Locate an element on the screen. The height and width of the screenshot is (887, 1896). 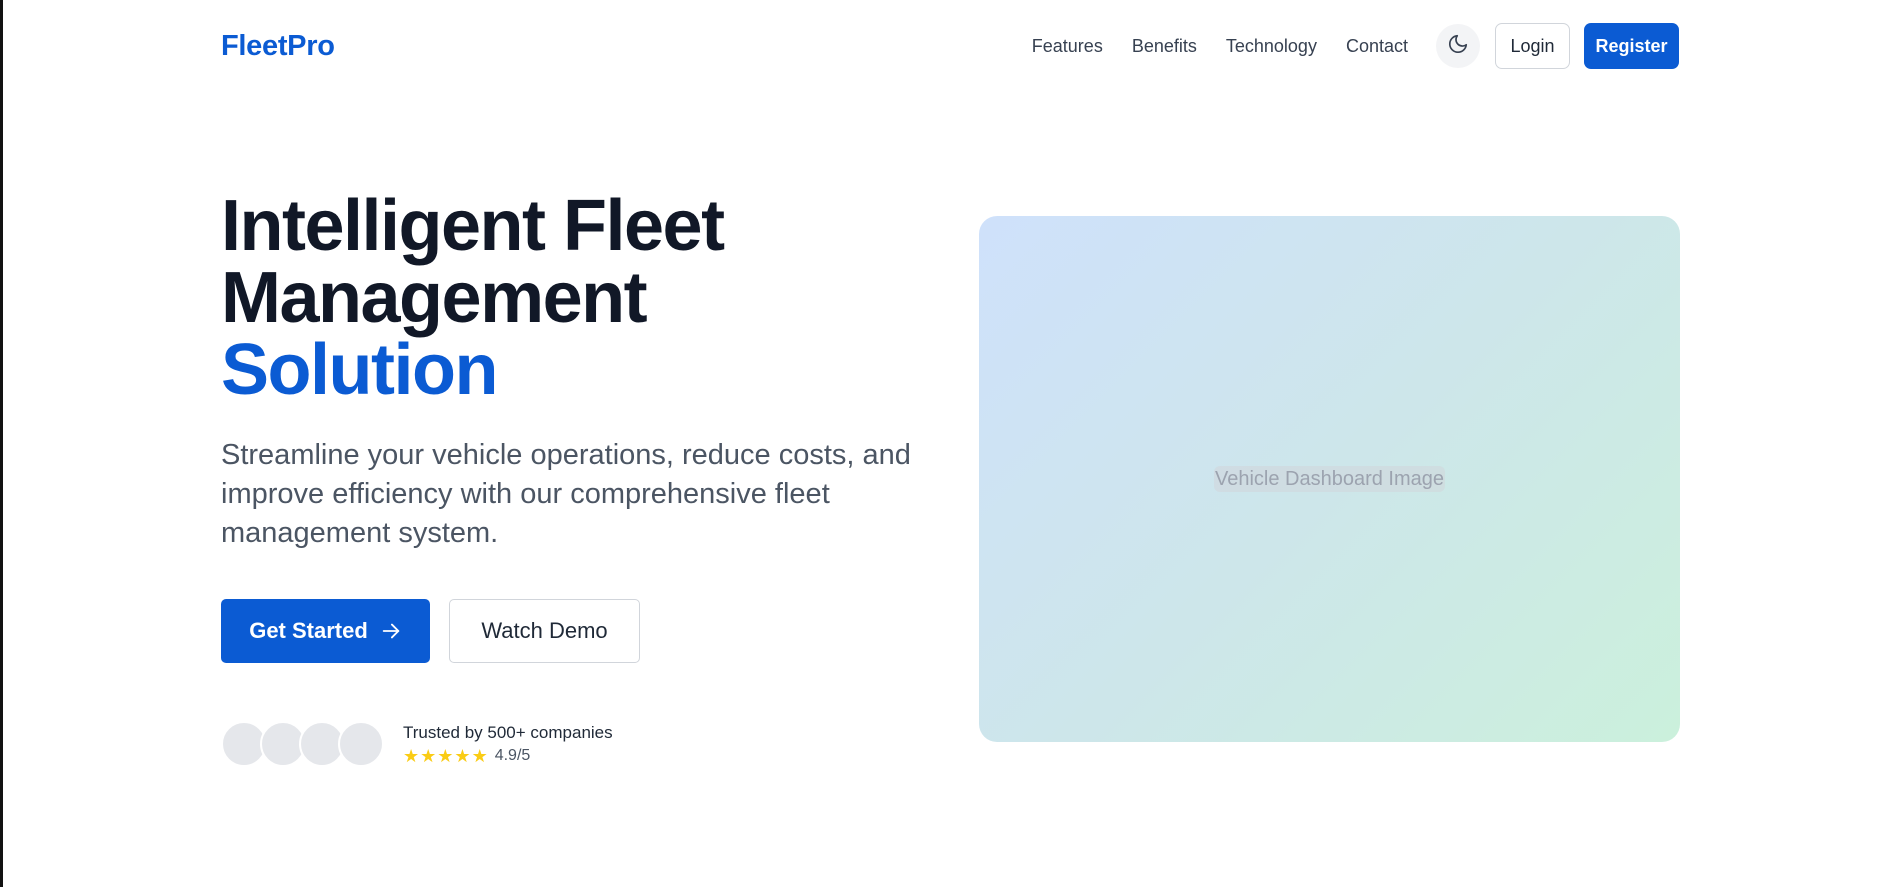
nav-link-technology: Technology is located at coordinates (1271, 46).